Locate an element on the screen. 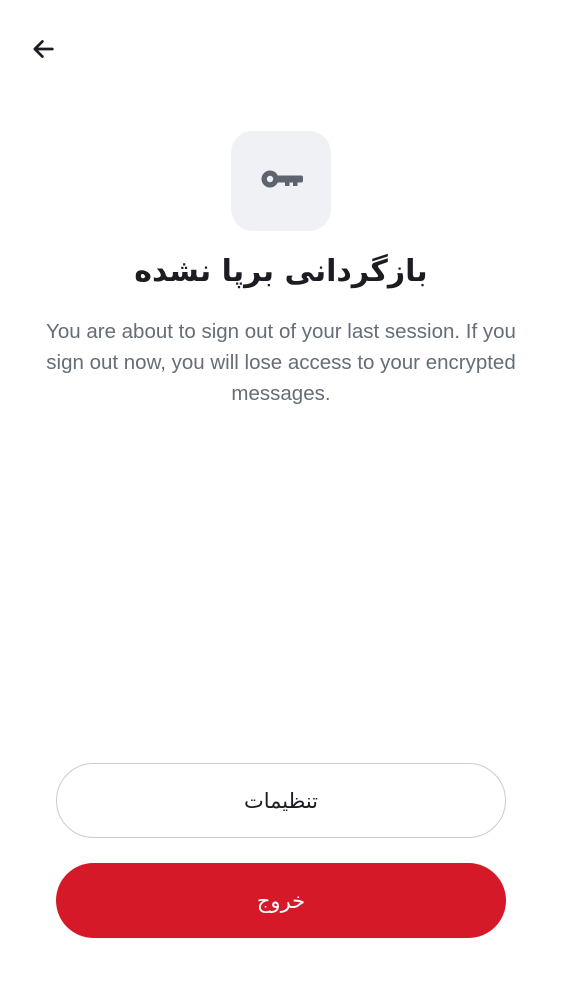 The height and width of the screenshot is (1000, 562). key-icon-tile is located at coordinates (281, 181).